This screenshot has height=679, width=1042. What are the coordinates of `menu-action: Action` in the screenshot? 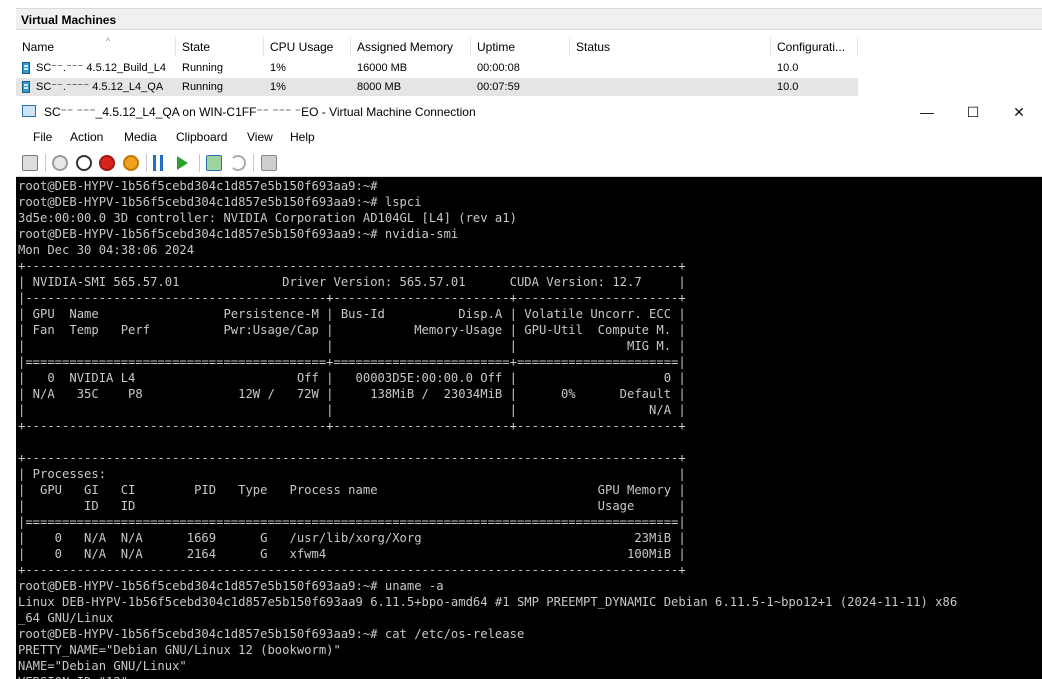 It's located at (86, 137).